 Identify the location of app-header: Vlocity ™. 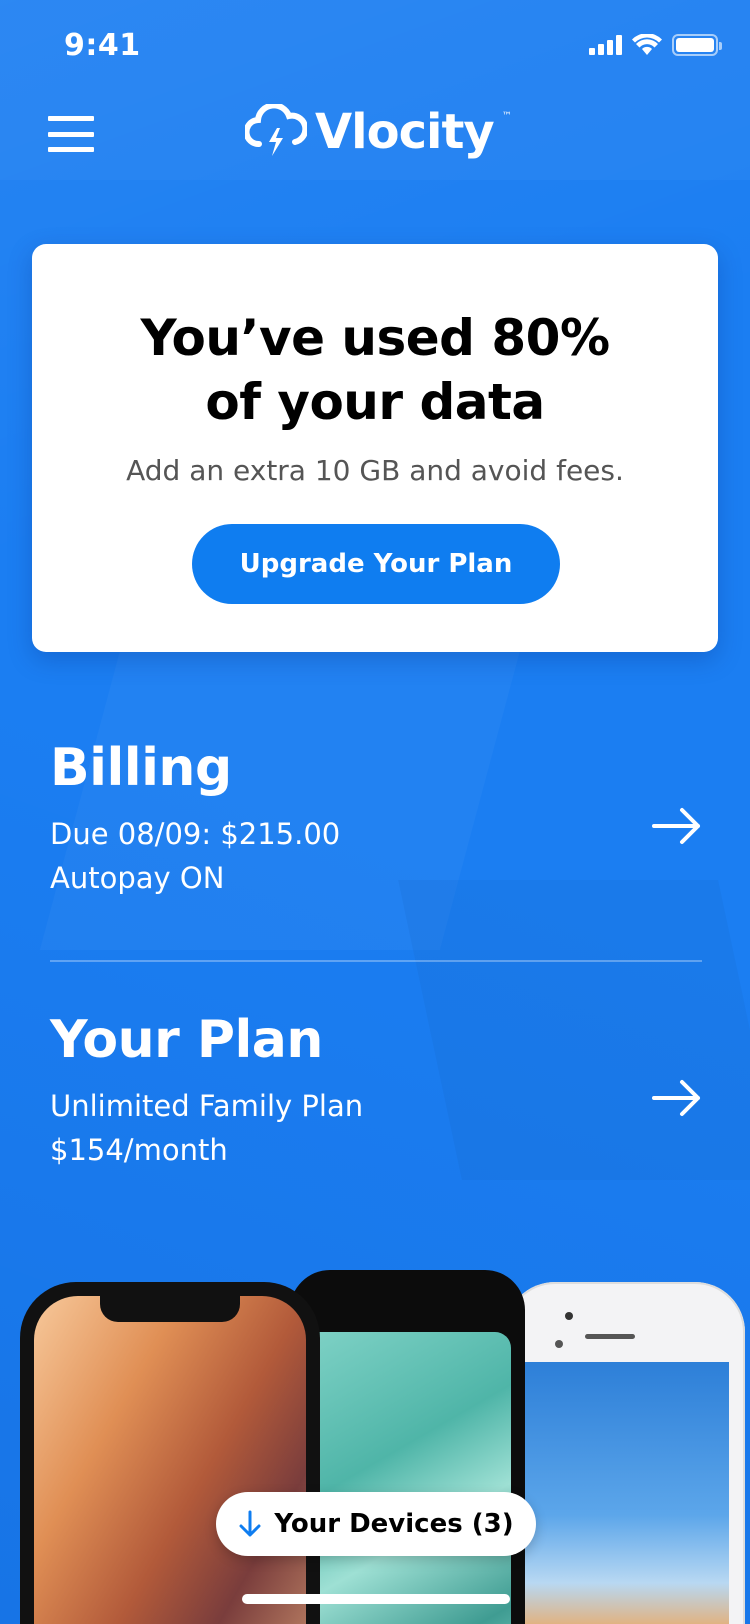
(375, 135).